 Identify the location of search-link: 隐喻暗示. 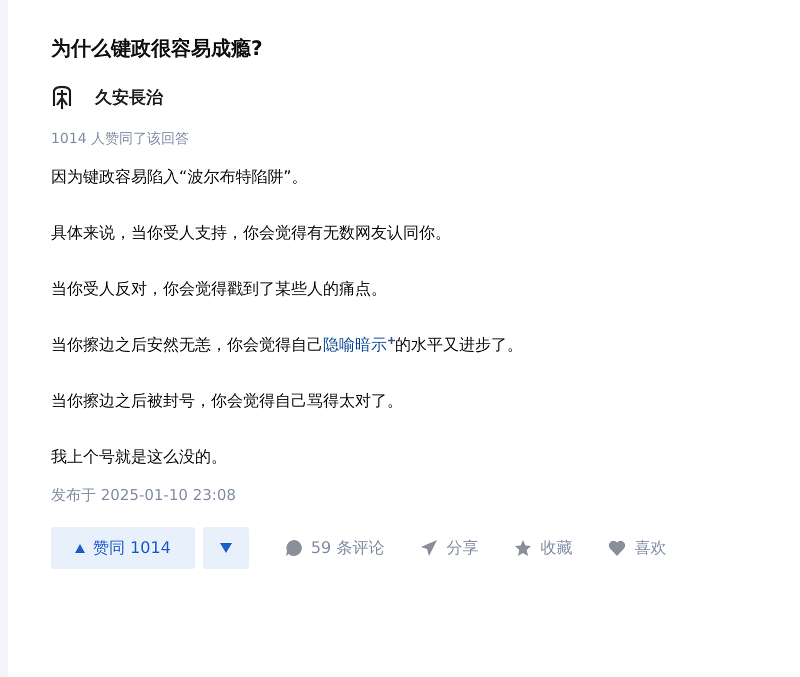
(359, 344).